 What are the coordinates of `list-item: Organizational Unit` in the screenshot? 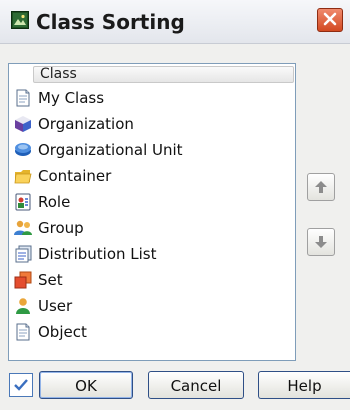 It's located at (152, 150).